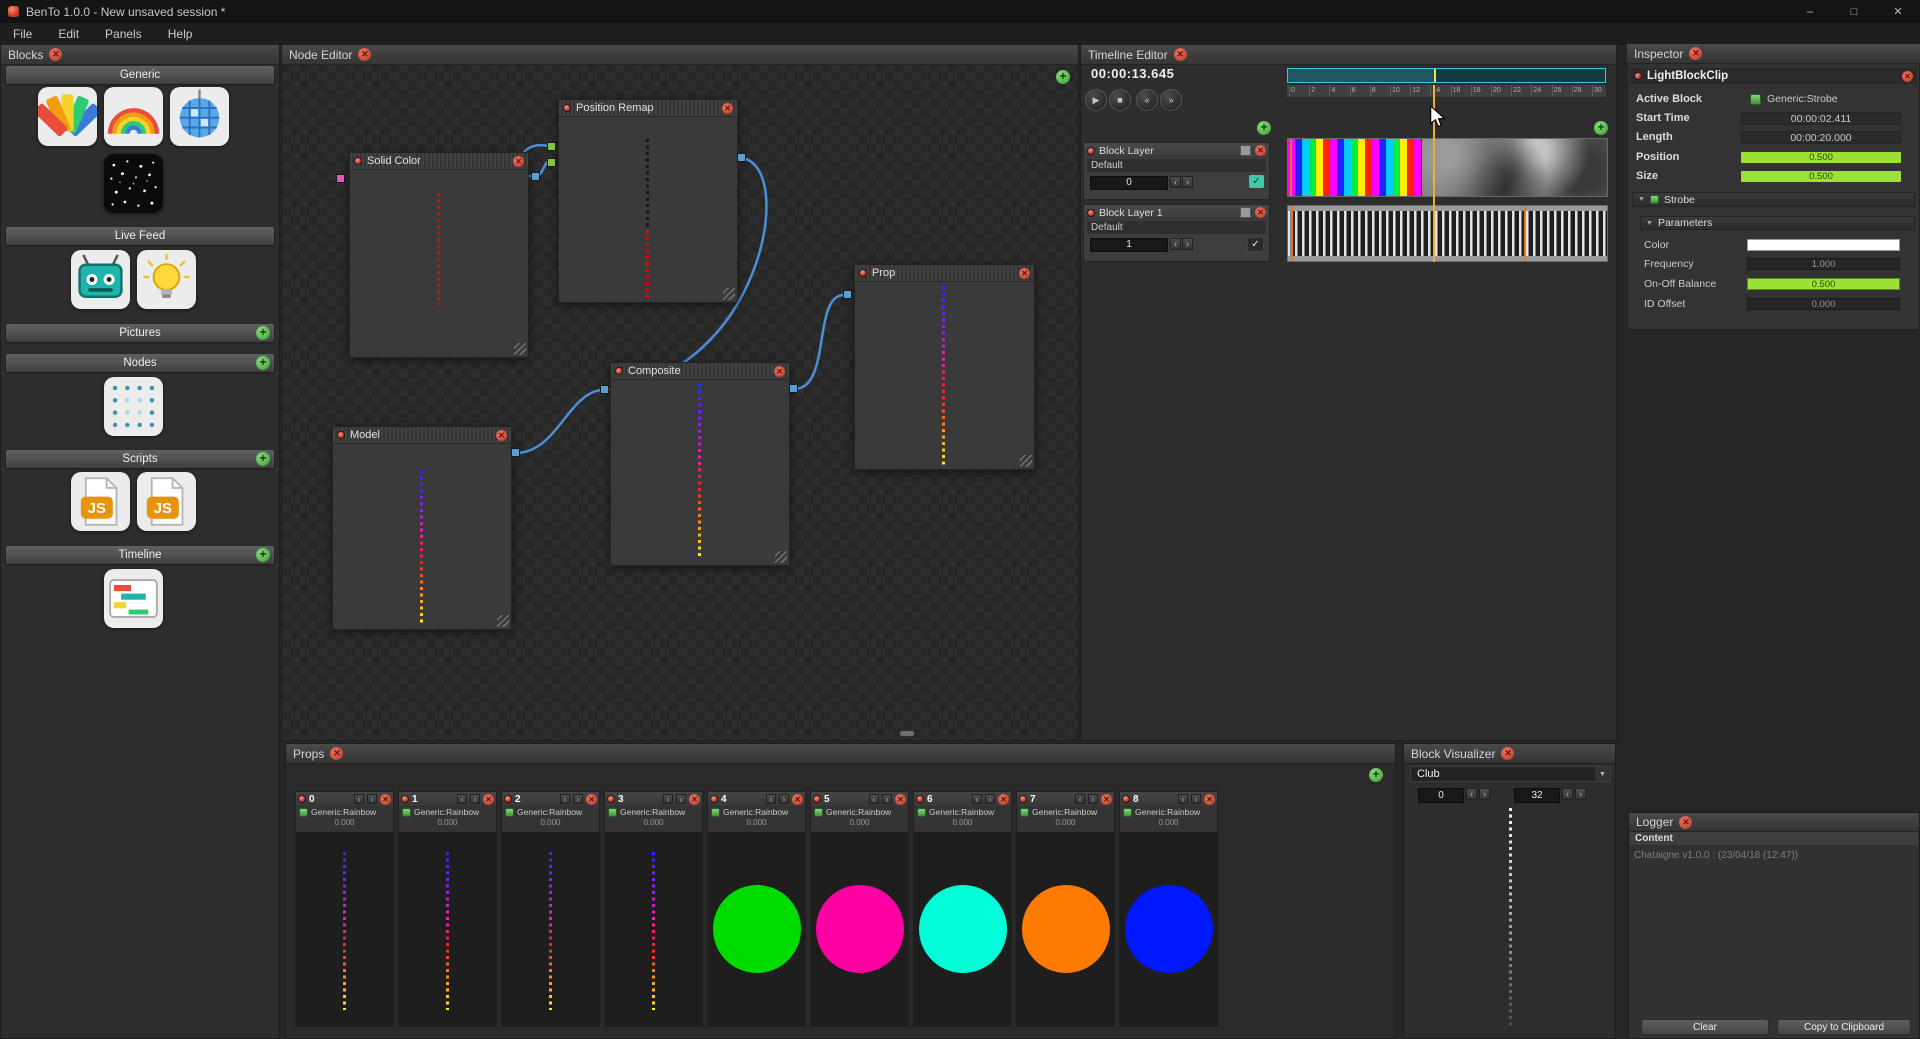 The image size is (1920, 1039). I want to click on port-in, so click(551, 146).